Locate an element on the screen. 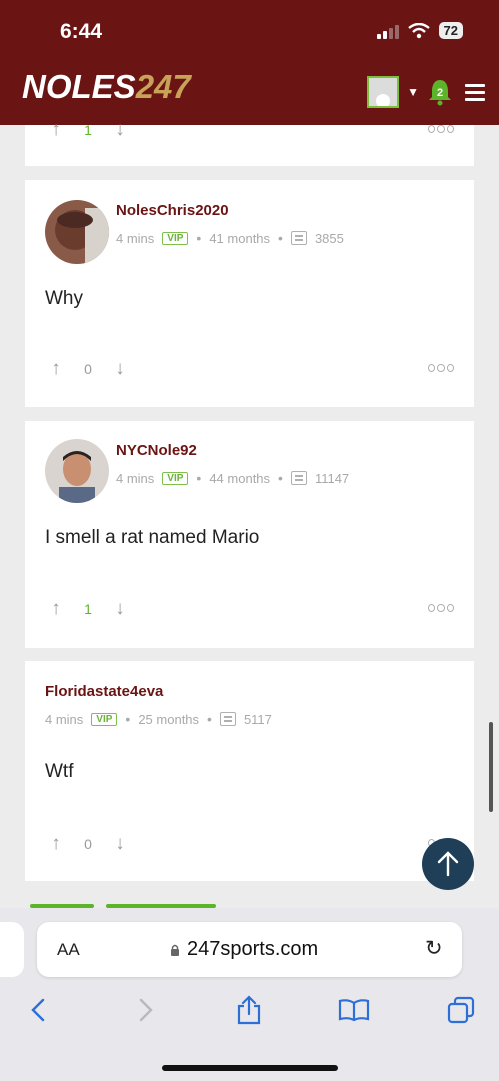 The width and height of the screenshot is (499, 1081). status-icons: 72 is located at coordinates (419, 30).